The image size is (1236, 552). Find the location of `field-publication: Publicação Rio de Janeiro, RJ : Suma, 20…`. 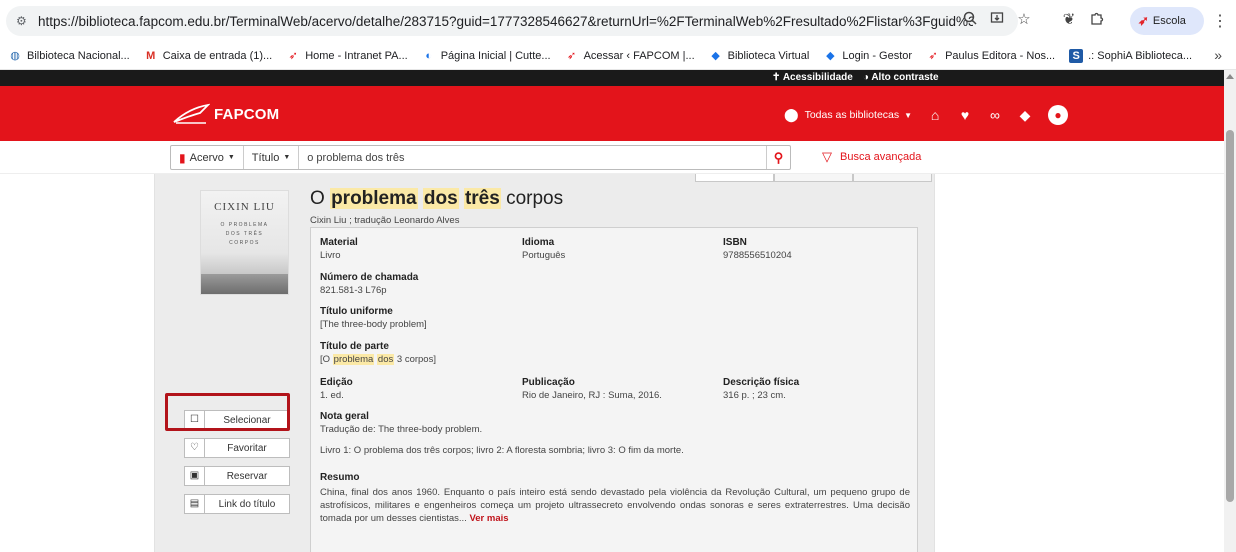

field-publication: Publicação Rio de Janeiro, RJ : Suma, 20… is located at coordinates (592, 389).